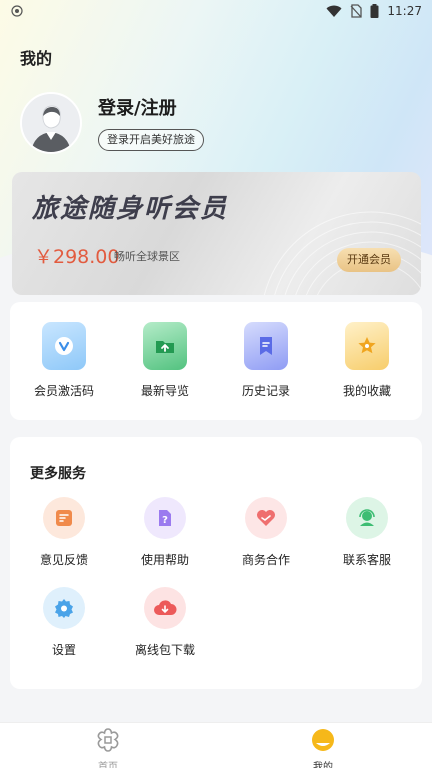  I want to click on nav-home: 首页, so click(108, 747).